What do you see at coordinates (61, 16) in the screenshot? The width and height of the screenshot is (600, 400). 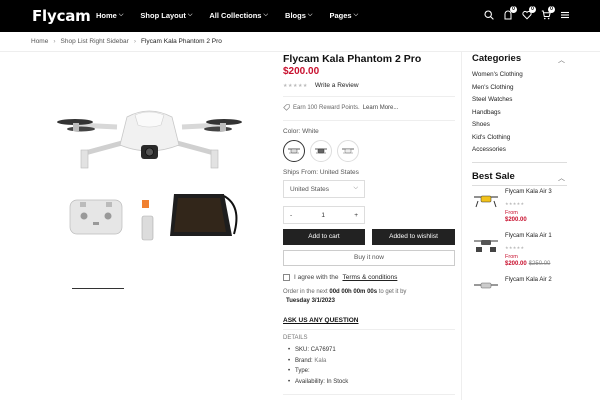 I see `site-logo: Flycam` at bounding box center [61, 16].